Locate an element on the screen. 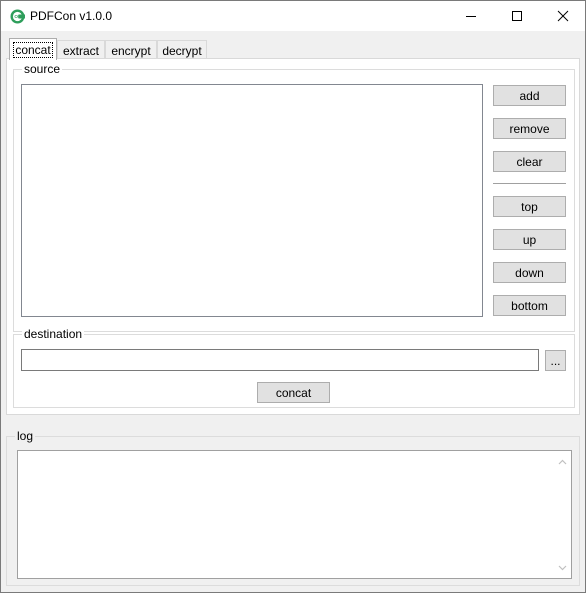  add-button: add is located at coordinates (529, 95).